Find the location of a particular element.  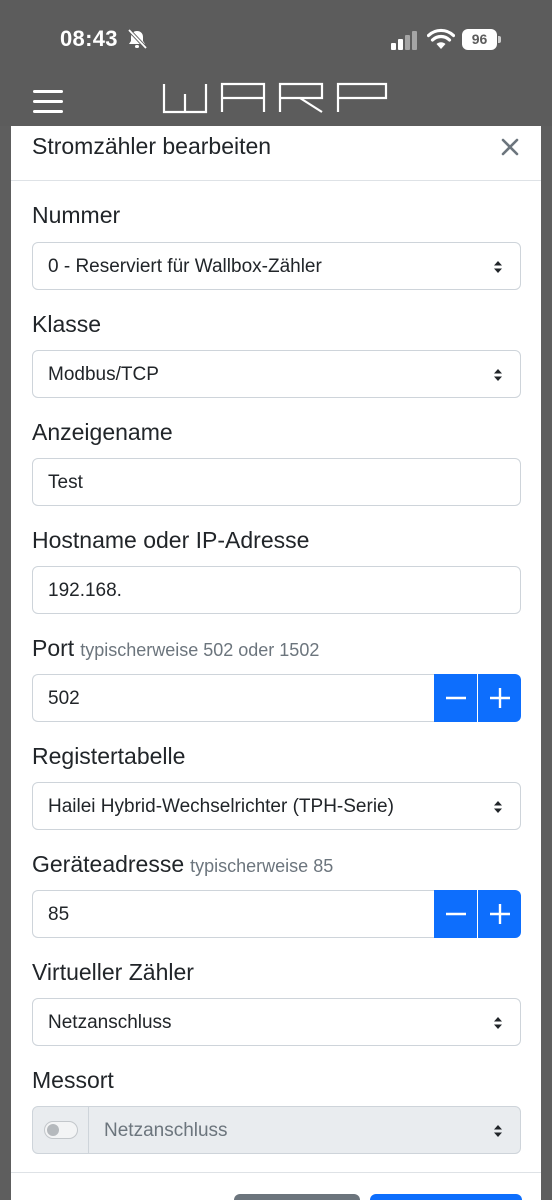

port-decrement-button is located at coordinates (455, 698).